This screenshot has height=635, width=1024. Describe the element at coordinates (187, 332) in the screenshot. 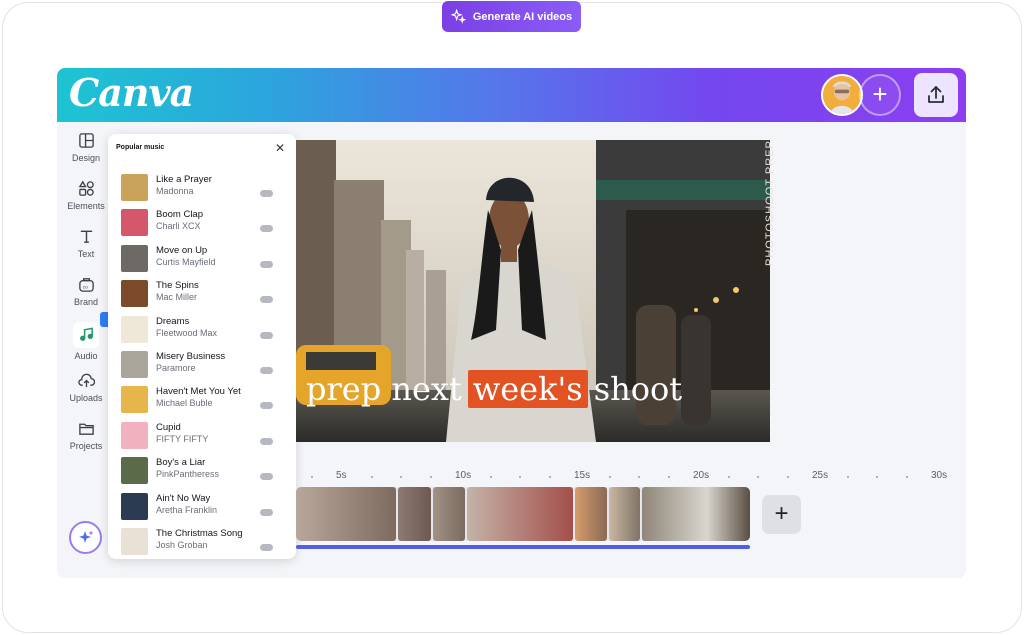

I see `track-artist: Fleetwood Max` at that location.